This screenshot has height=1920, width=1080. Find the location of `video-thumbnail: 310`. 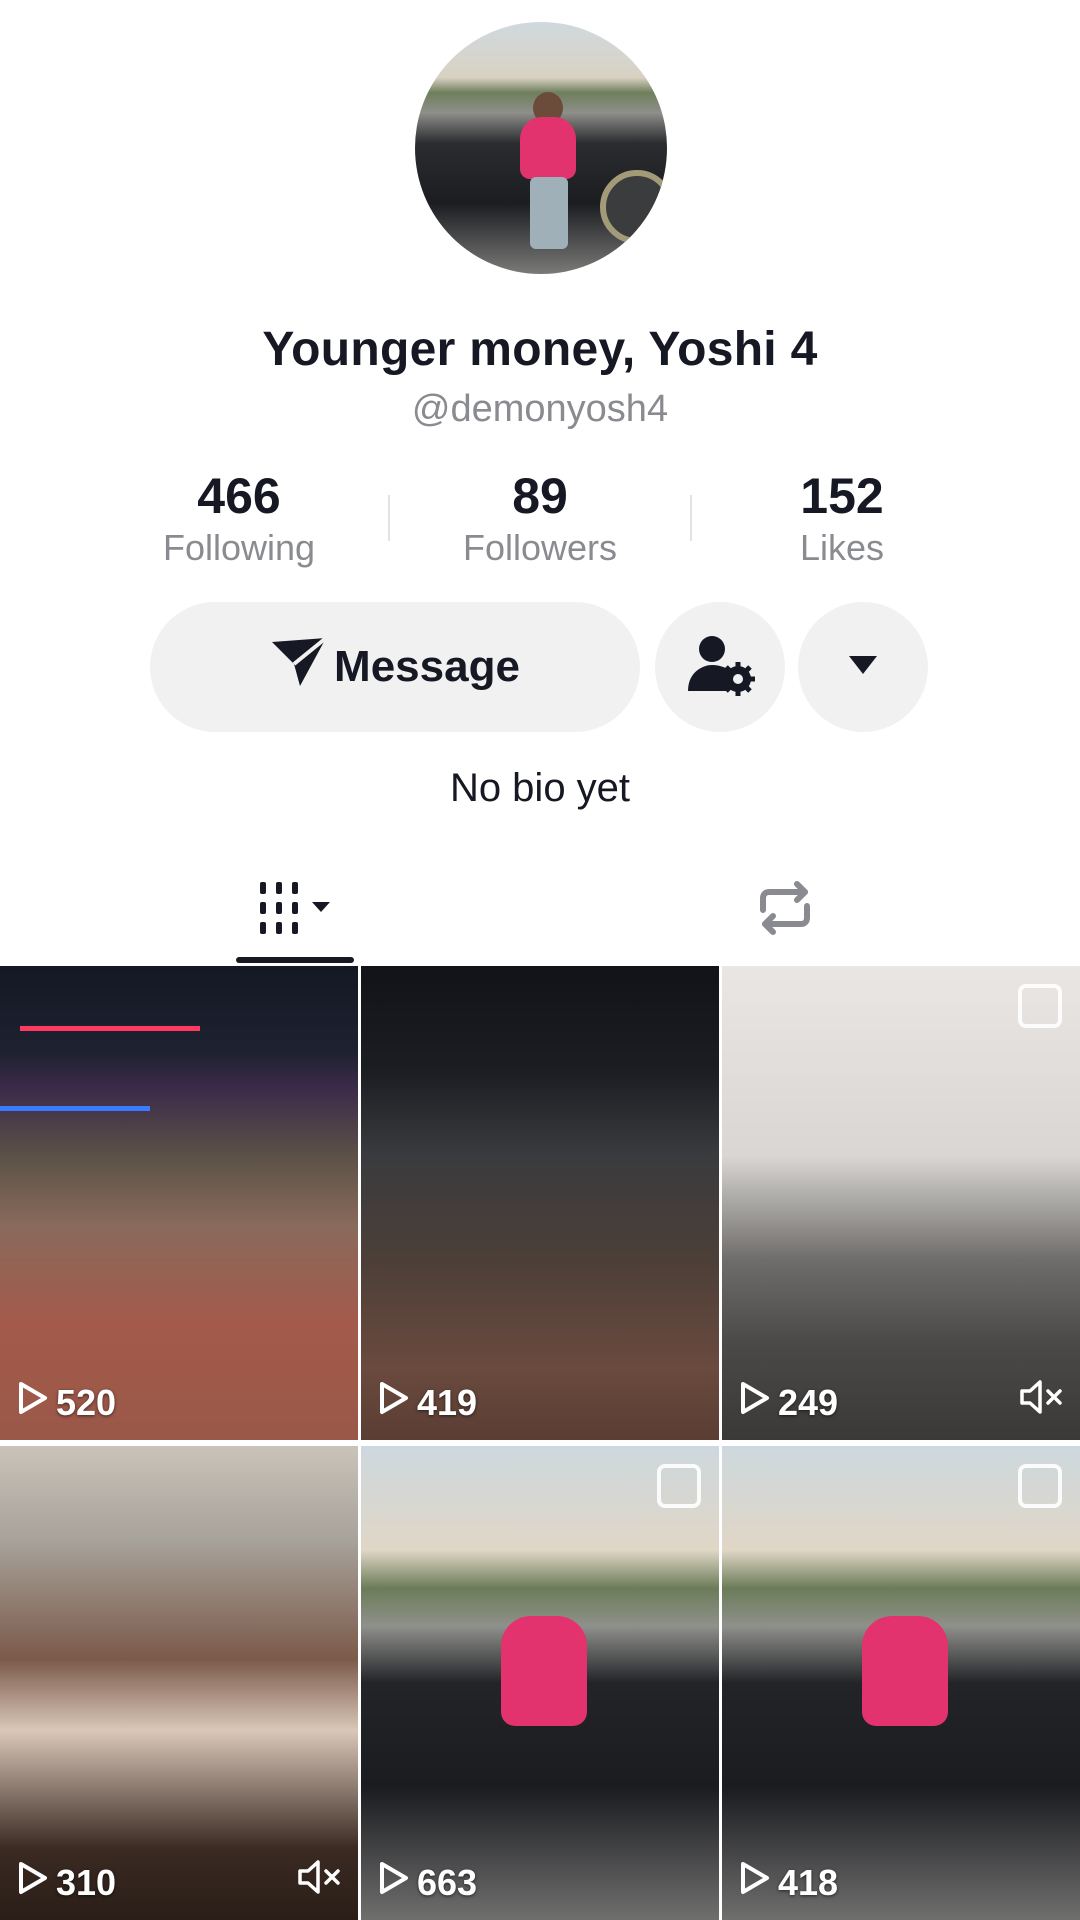

video-thumbnail: 310 is located at coordinates (179, 1683).